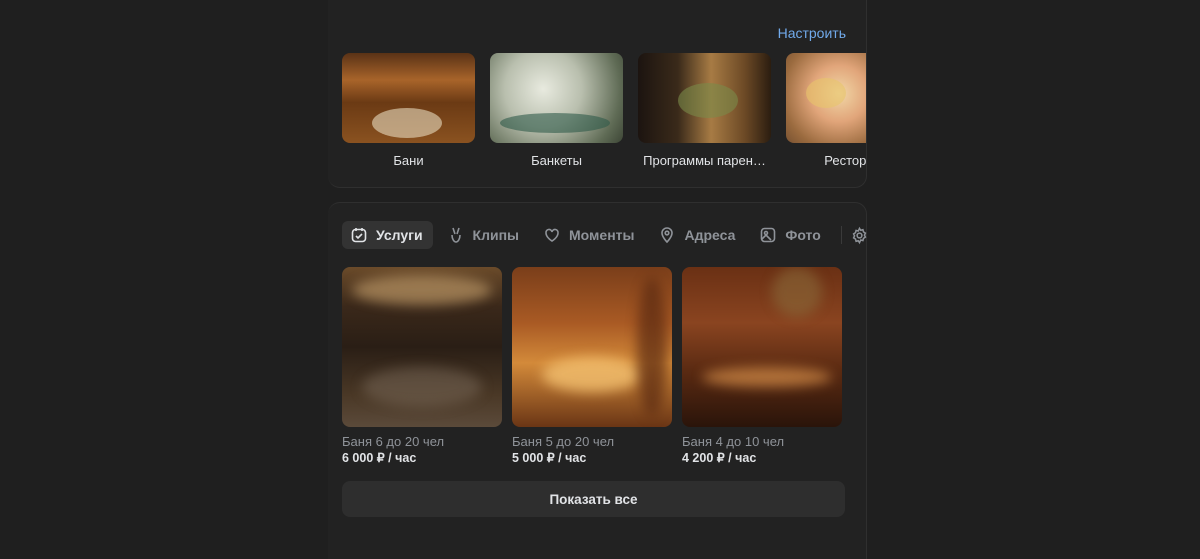 The image size is (1200, 559). I want to click on check-calendar-icon, so click(359, 235).